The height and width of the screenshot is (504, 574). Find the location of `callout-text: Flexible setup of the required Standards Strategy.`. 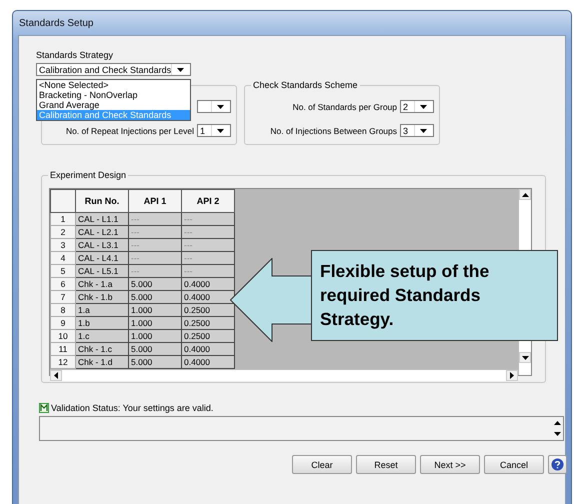

callout-text: Flexible setup of the required Standards Strategy. is located at coordinates (434, 295).